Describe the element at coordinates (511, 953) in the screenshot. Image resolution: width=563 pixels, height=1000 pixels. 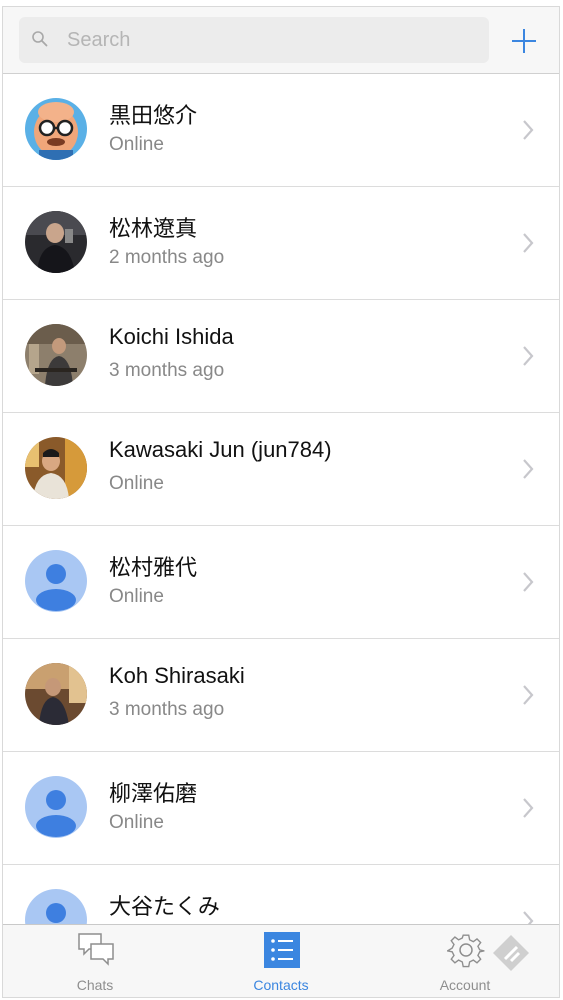
I see `feedback-badge-icon` at that location.